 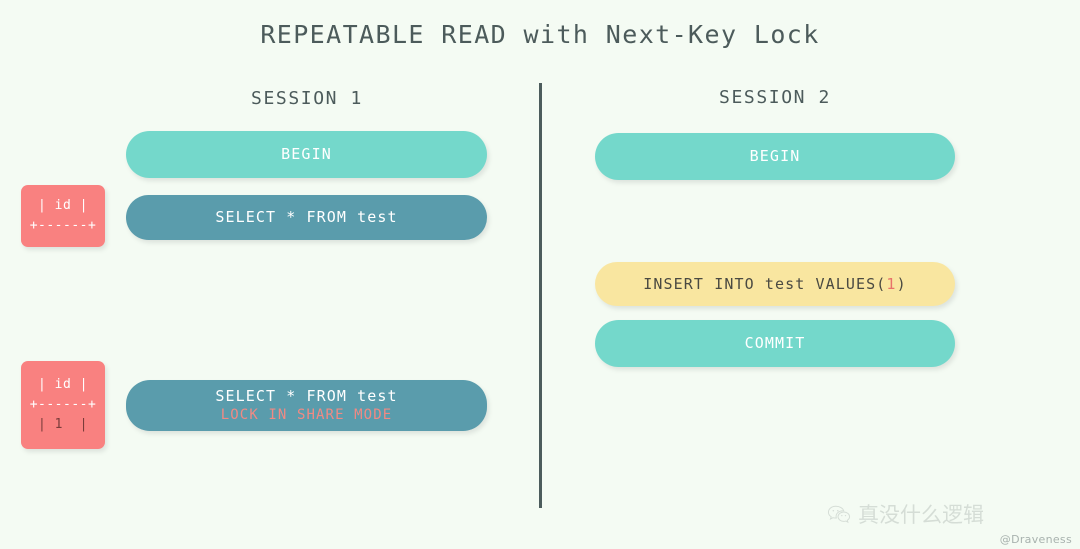 I want to click on statement-label: COMMIT, so click(x=775, y=343).